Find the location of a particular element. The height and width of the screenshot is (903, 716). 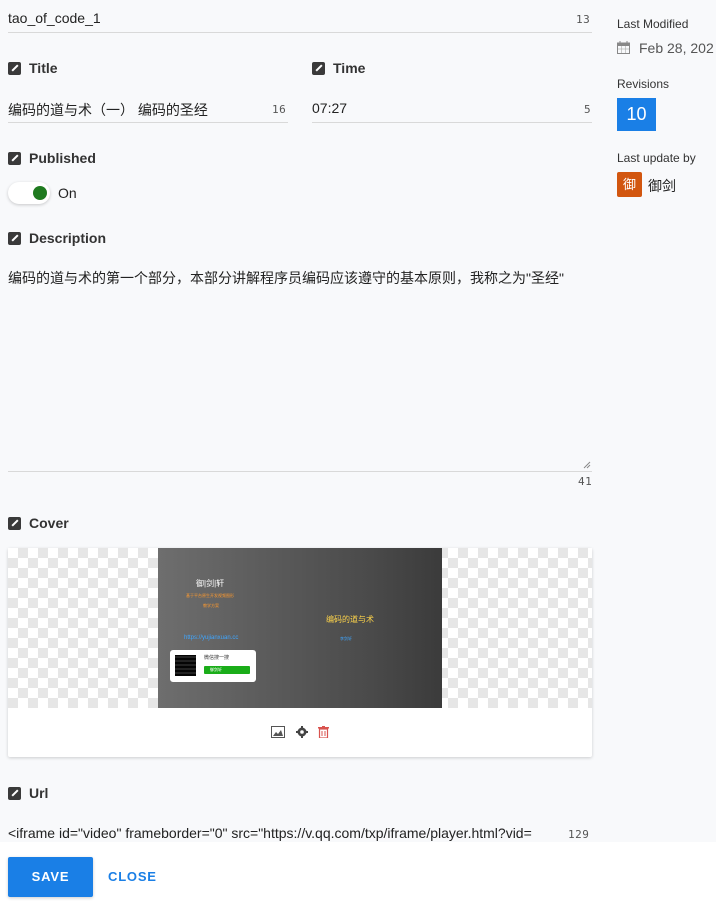

cover-main-title: 编码的道与术 is located at coordinates (350, 619).